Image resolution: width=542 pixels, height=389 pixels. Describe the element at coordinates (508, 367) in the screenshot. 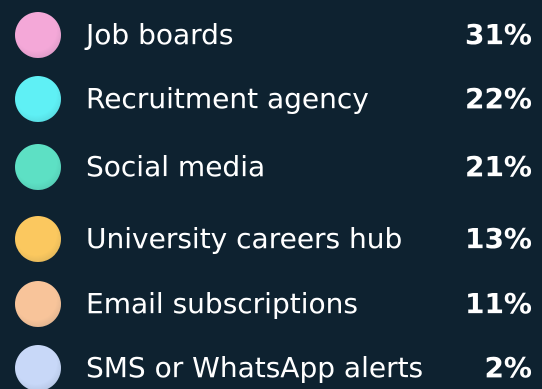

I see `legend-value: 2%` at that location.